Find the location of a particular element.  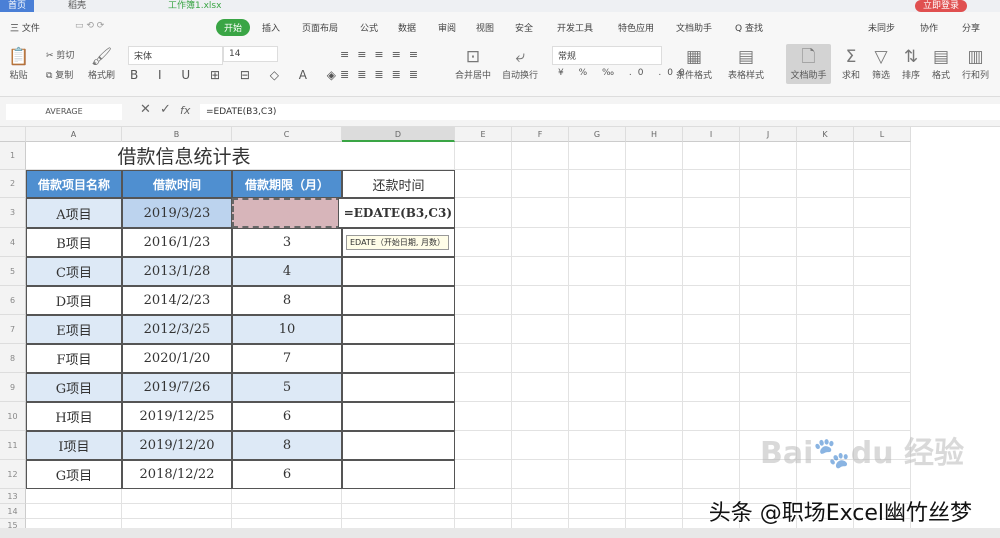

data-cell: A项目 is located at coordinates (74, 213).